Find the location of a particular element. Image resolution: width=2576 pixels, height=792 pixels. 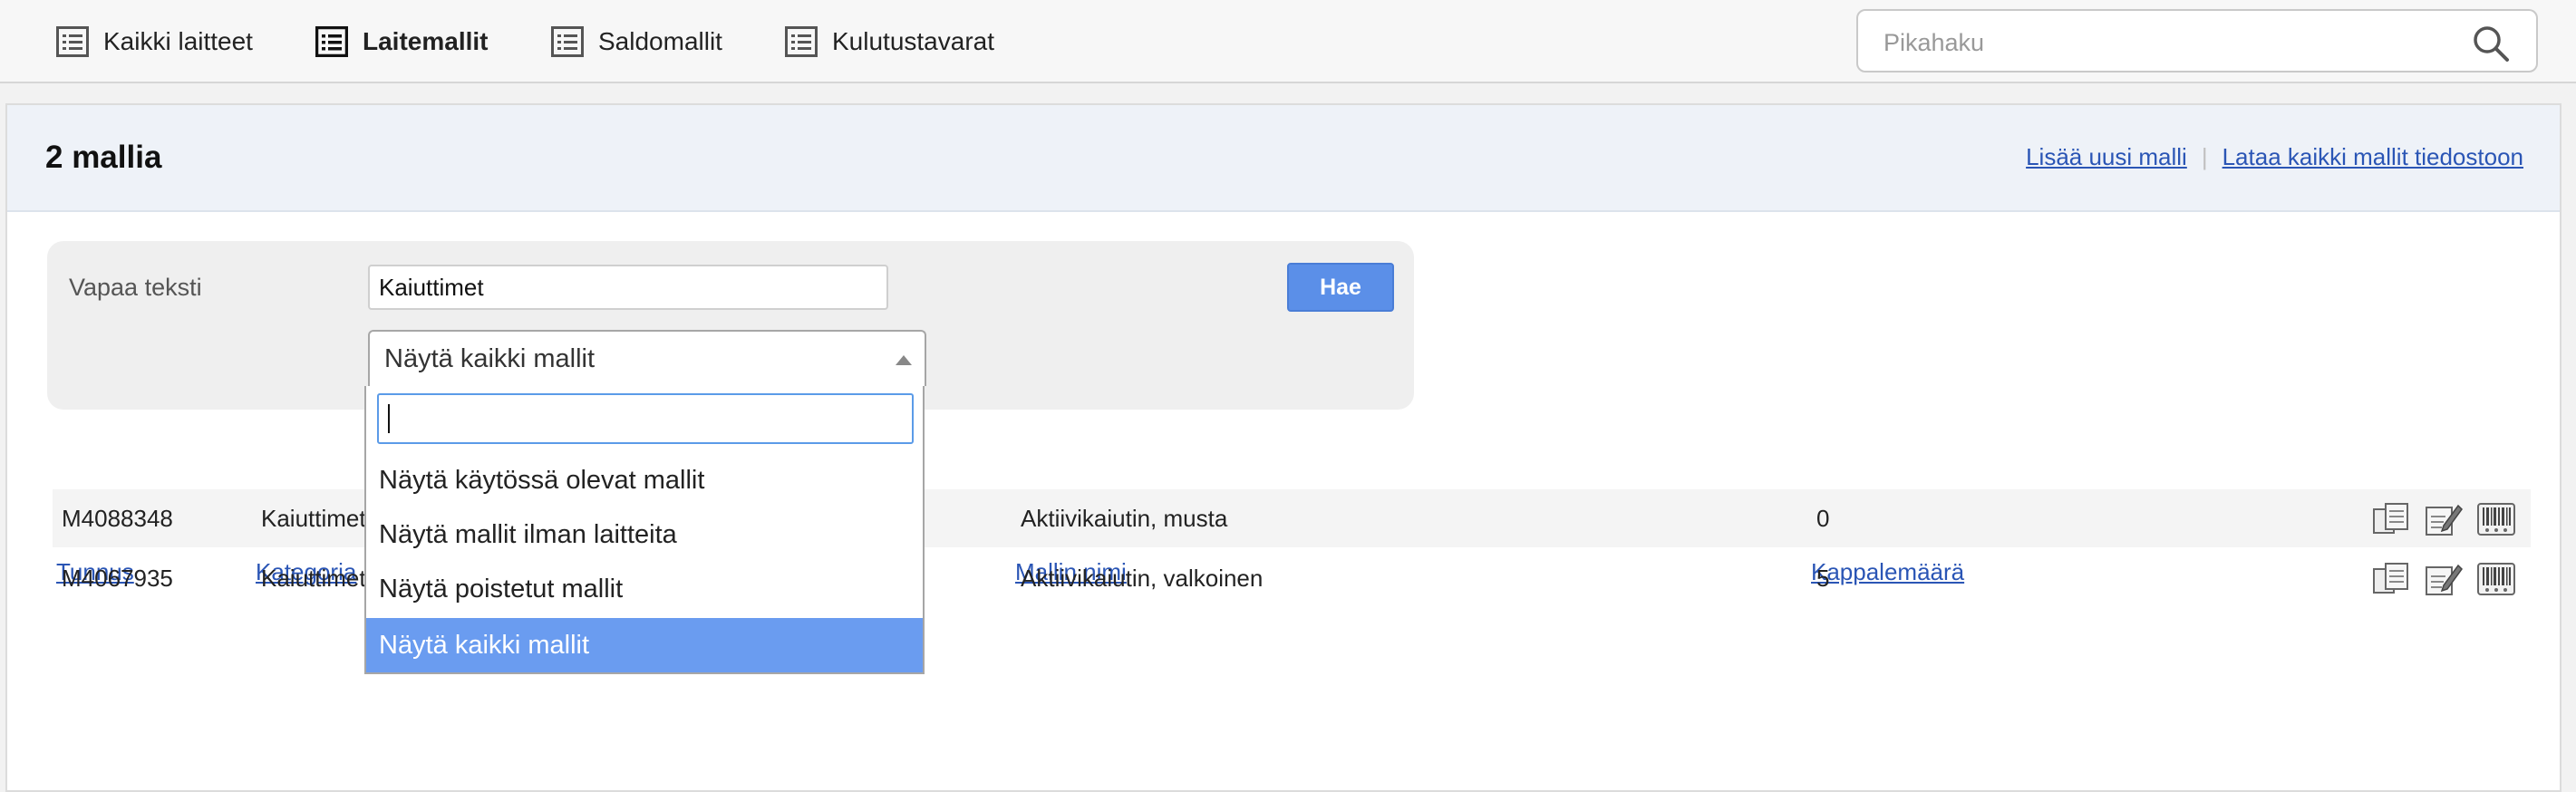

select-value: Näytä kaikki mallit is located at coordinates (490, 358).